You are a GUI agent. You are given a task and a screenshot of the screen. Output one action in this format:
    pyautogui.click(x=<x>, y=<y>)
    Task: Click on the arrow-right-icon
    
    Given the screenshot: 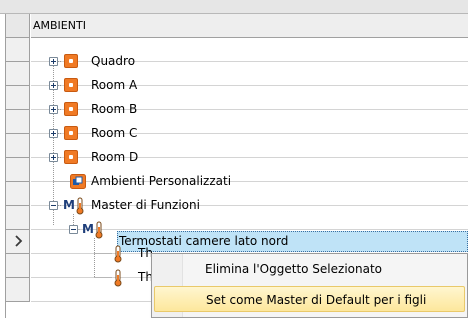 What is the action you would take?
    pyautogui.click(x=19, y=241)
    